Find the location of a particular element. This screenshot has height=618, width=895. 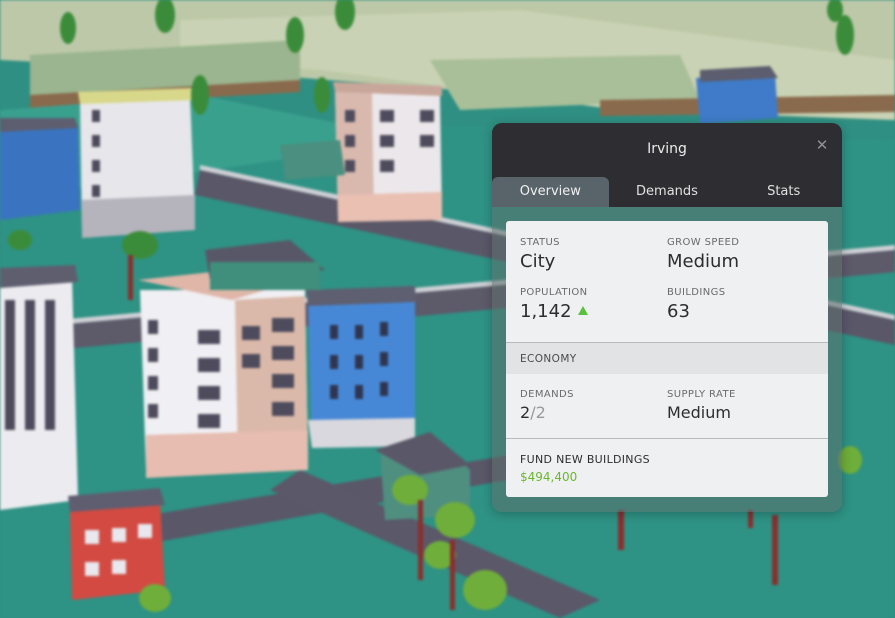

grow-speed-label: GROW SPEED is located at coordinates (703, 242).